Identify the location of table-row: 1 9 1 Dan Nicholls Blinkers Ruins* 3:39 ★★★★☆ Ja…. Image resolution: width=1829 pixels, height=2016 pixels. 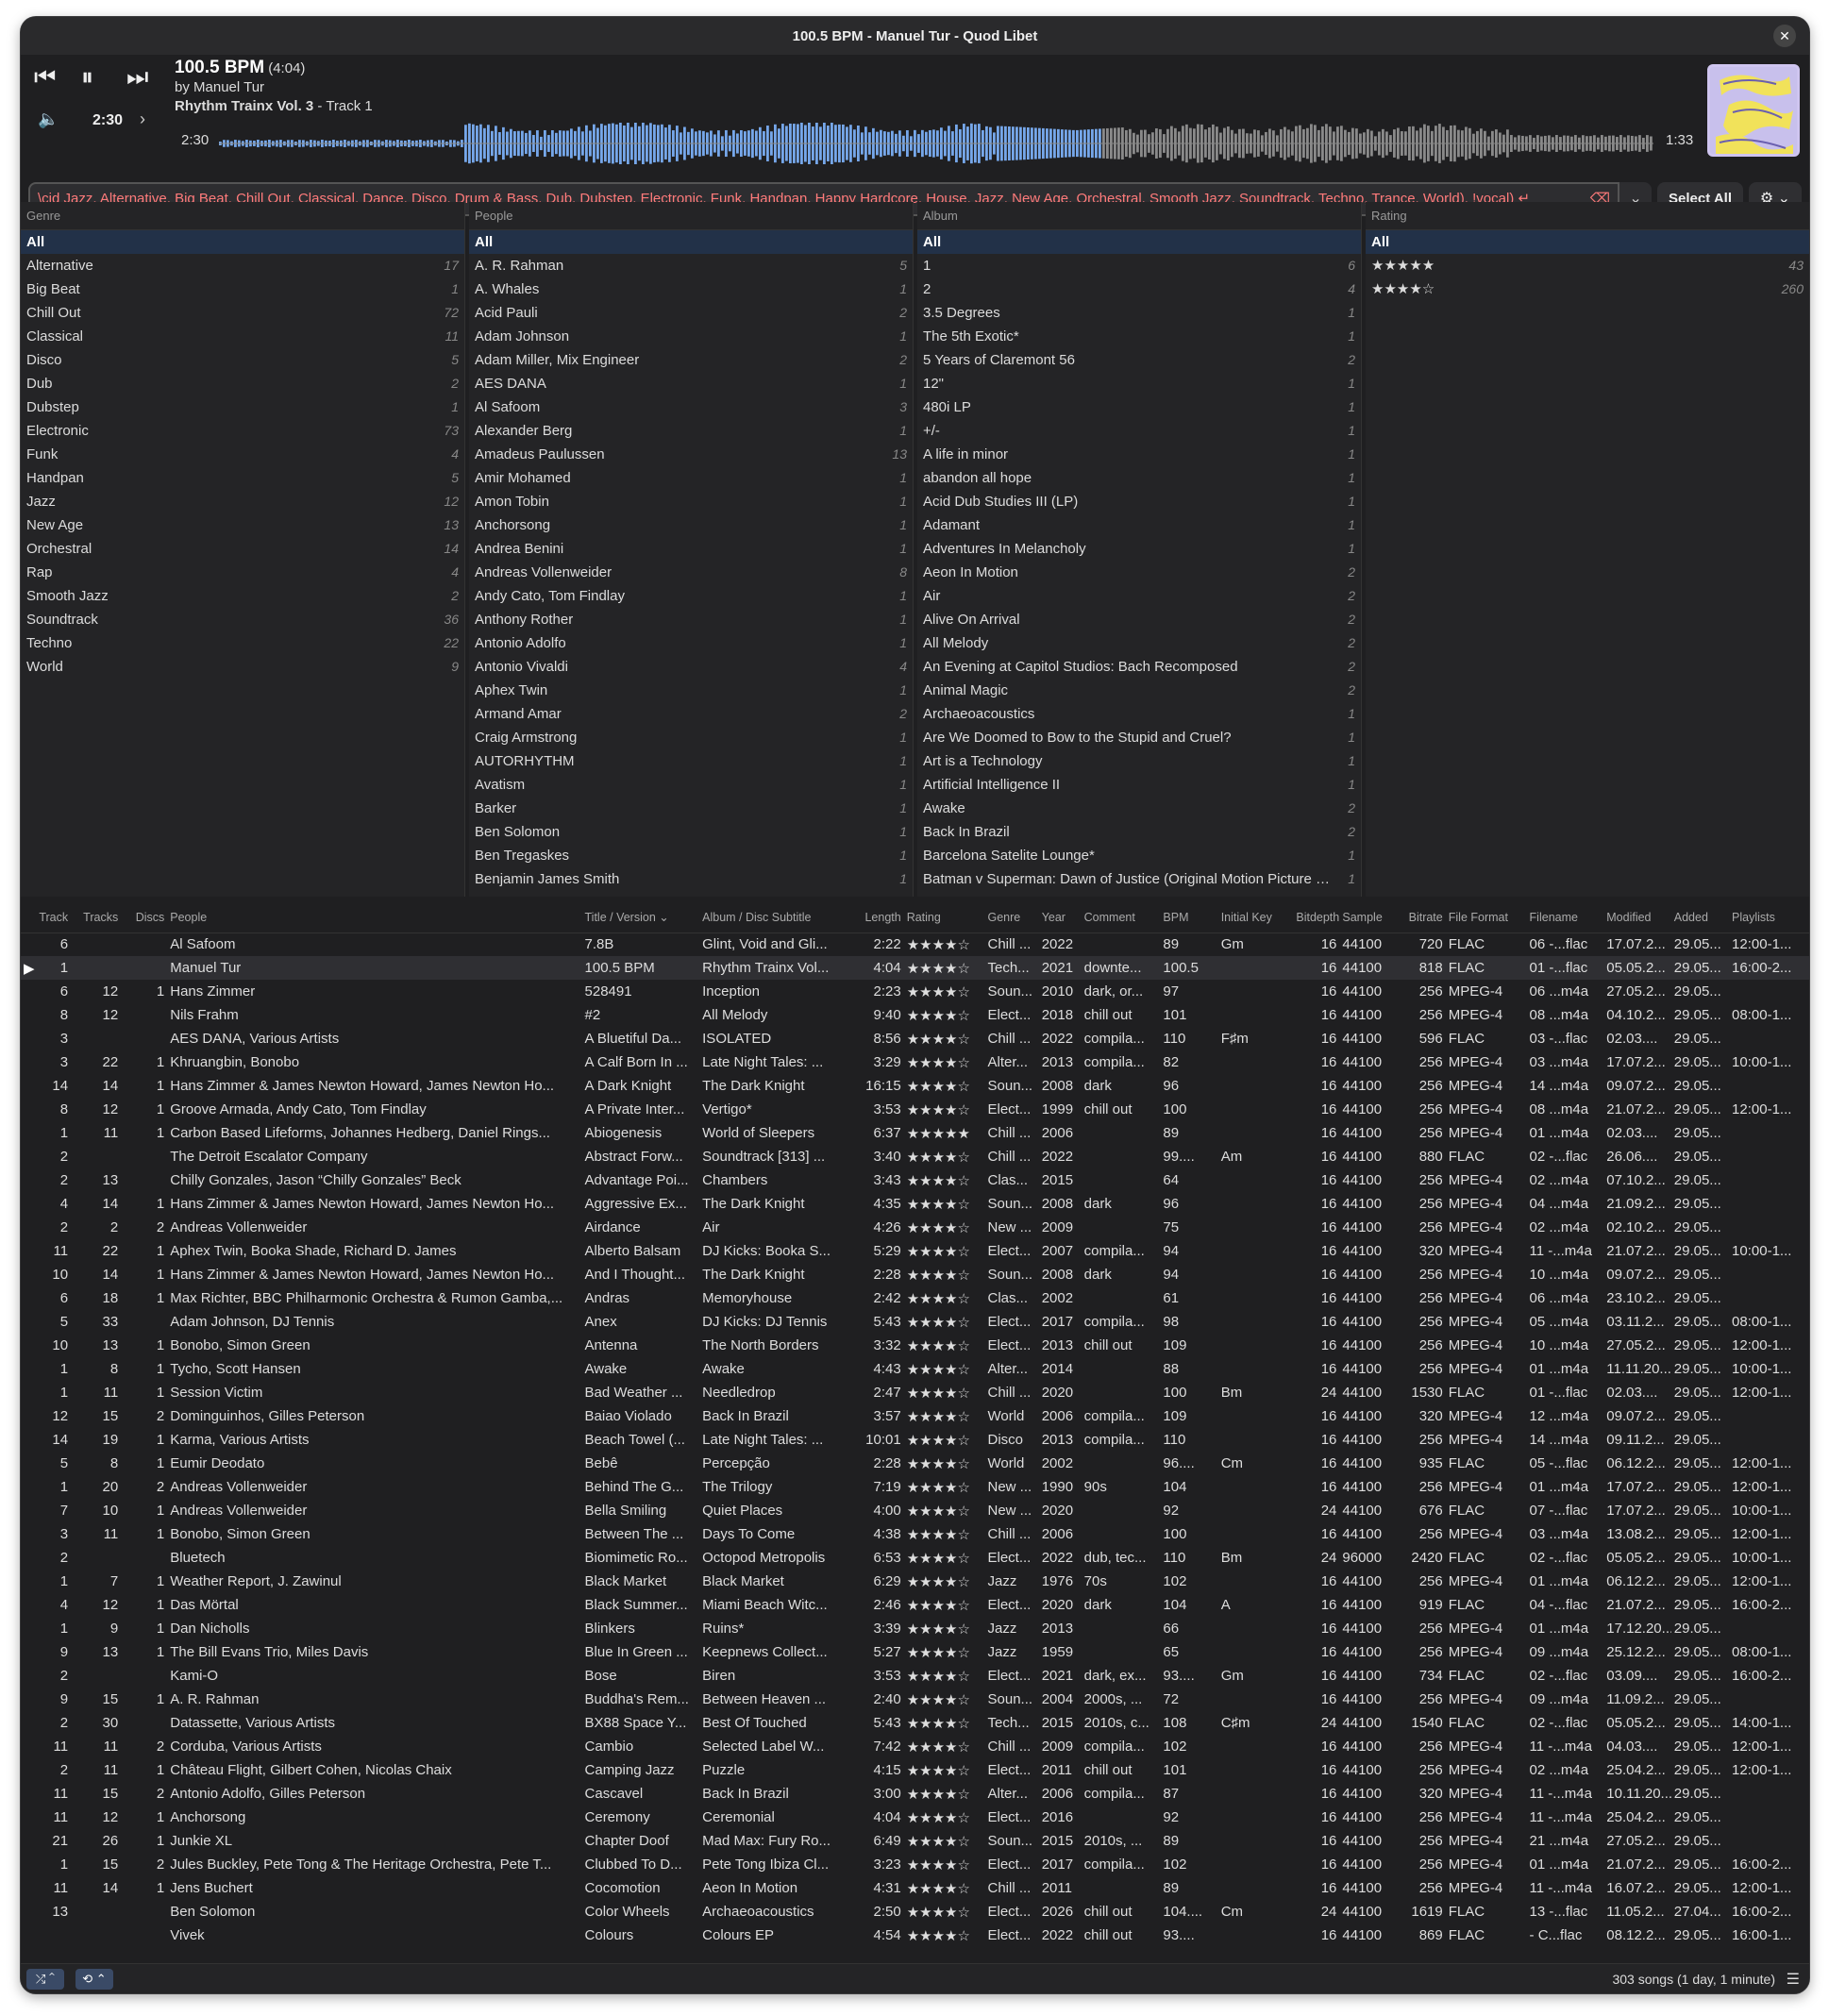
(915, 1628).